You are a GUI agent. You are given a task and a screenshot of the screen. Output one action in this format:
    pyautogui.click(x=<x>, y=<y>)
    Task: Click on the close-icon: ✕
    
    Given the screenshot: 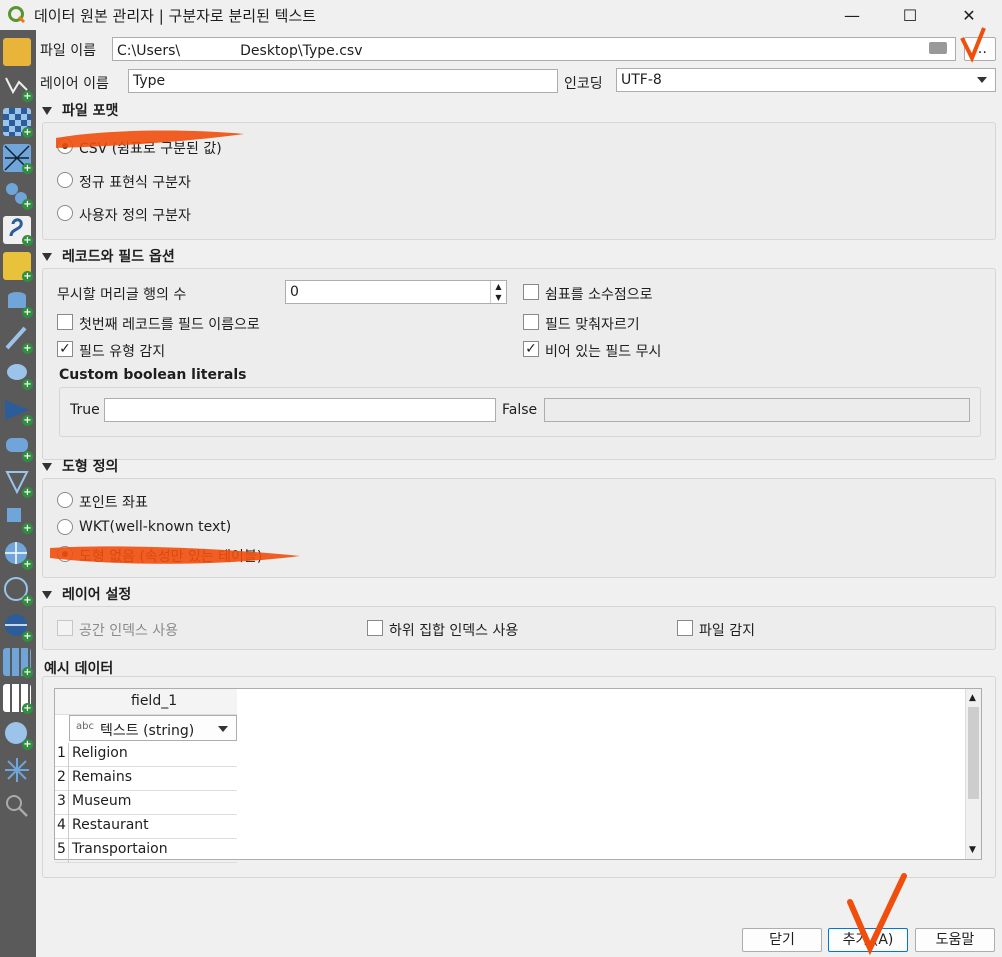 What is the action you would take?
    pyautogui.click(x=969, y=15)
    